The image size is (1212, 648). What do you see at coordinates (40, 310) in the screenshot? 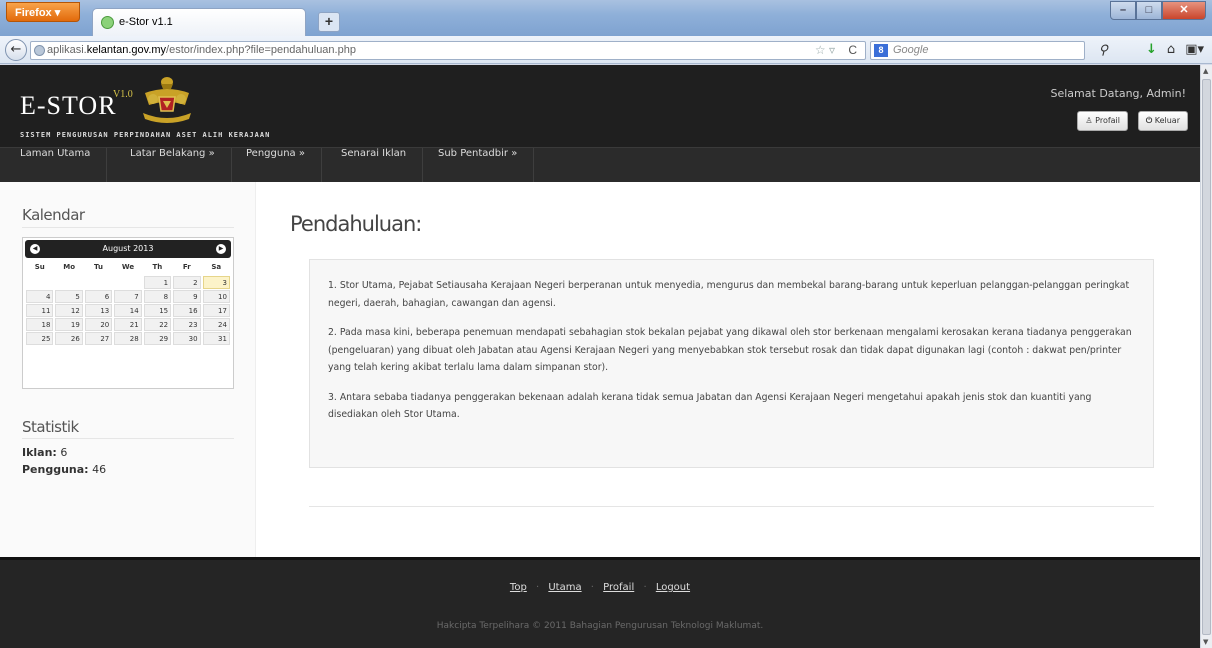
I see `calendar-day: 11` at bounding box center [40, 310].